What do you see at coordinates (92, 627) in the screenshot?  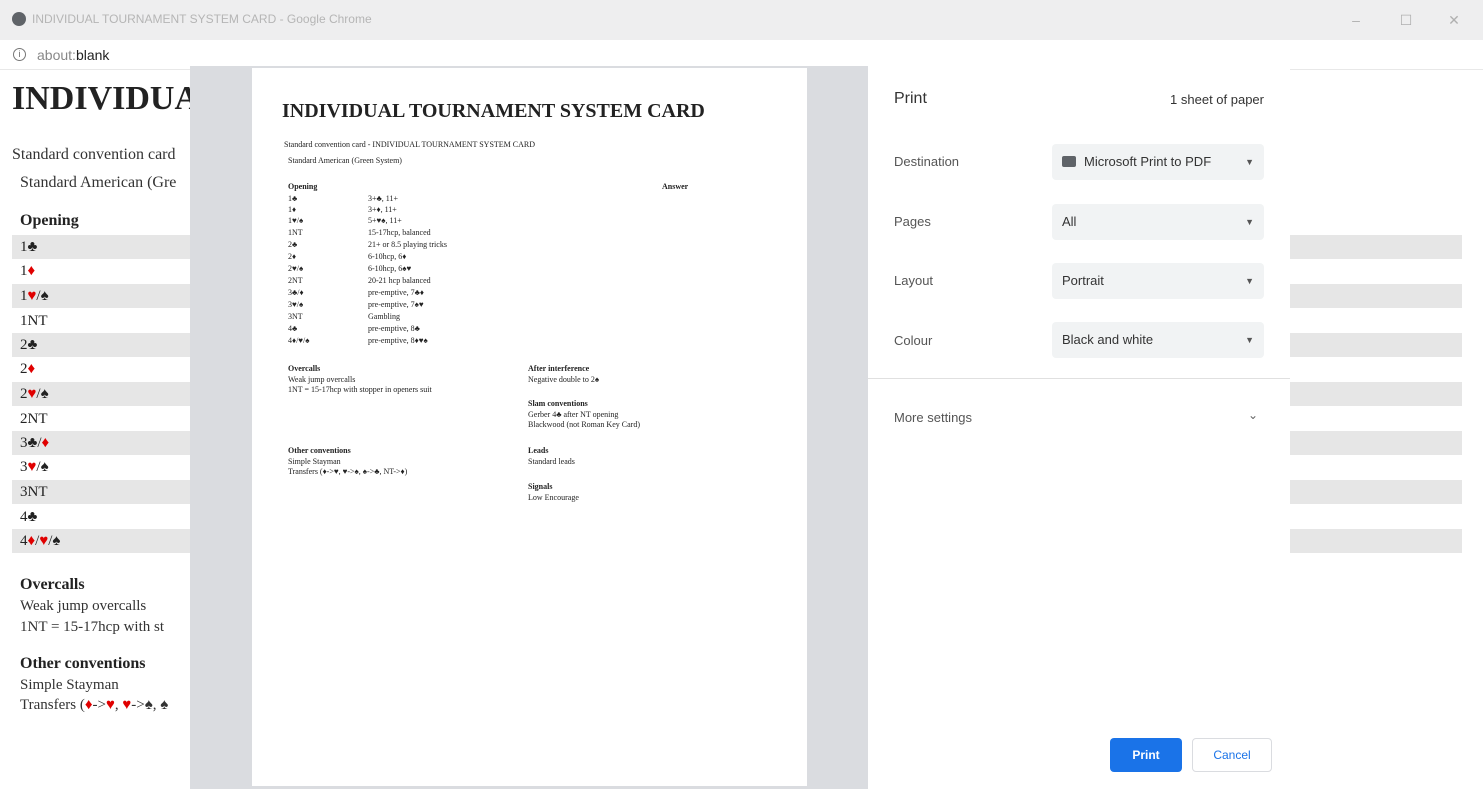 I see `overcalls-line: 1NT = 15-17hcp with st` at bounding box center [92, 627].